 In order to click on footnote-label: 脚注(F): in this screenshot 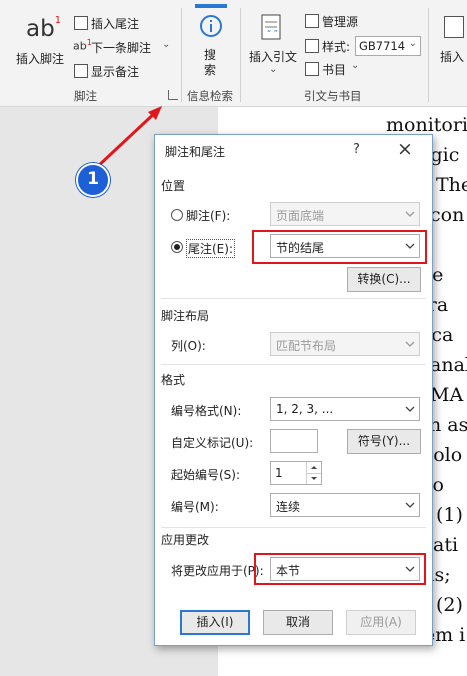, I will do `click(208, 216)`.